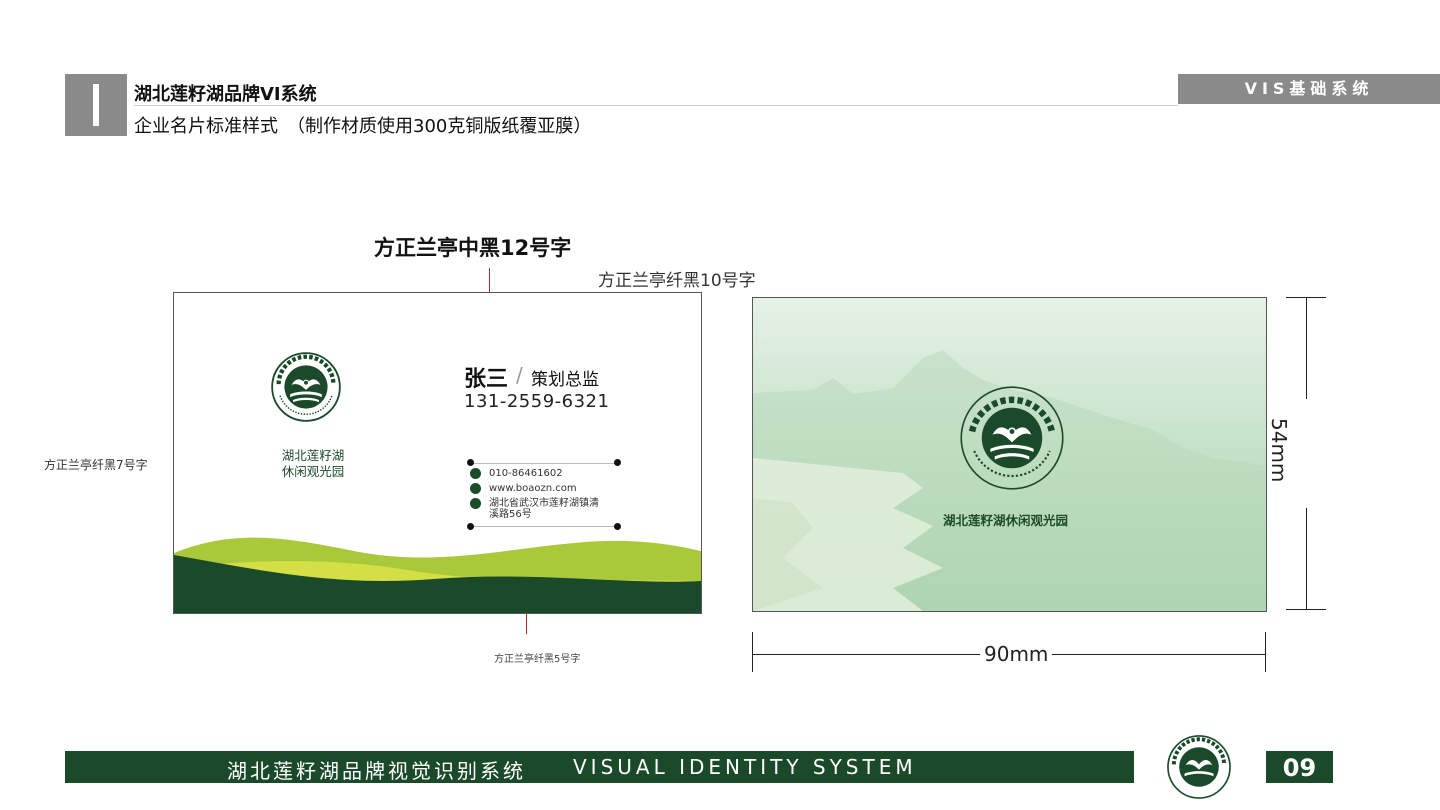 This screenshot has width=1440, height=810. Describe the element at coordinates (96, 465) in the screenshot. I see `annotation-logo-font: 方正兰亭纤黑7号字` at that location.